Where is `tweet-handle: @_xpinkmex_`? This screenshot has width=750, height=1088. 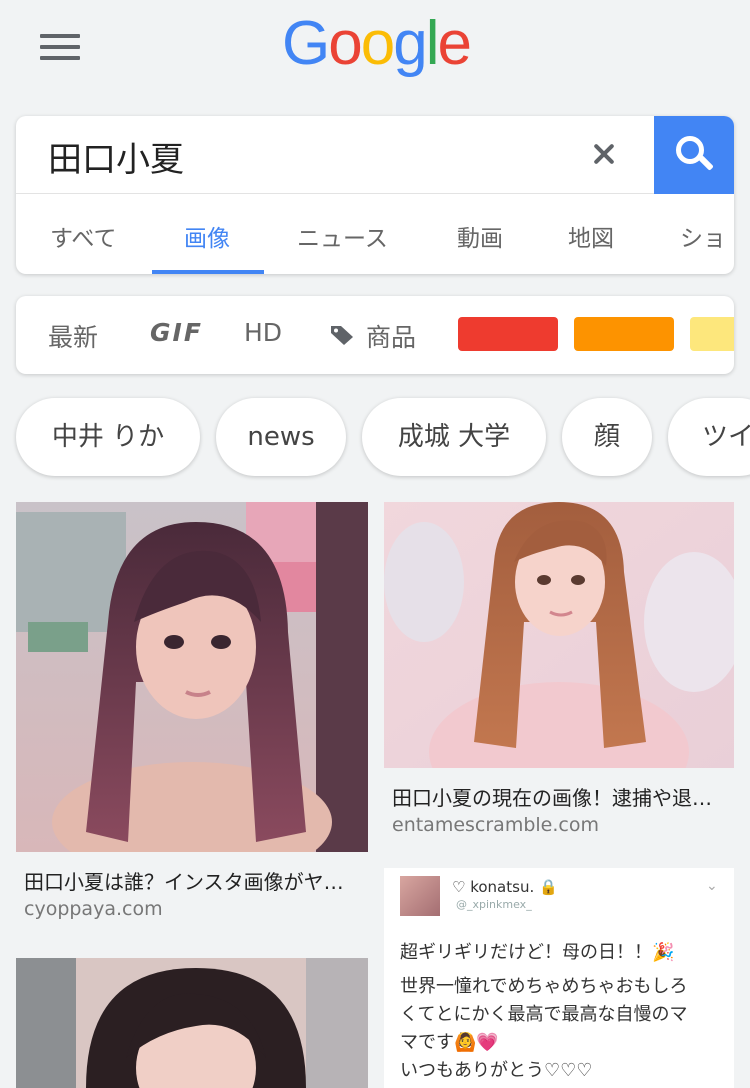 tweet-handle: @_xpinkmex_ is located at coordinates (494, 904).